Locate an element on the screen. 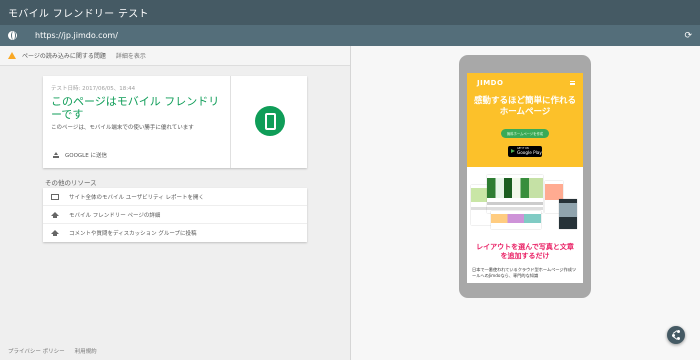 The image size is (700, 360). warning-text: ページの読み込みに関する問題 is located at coordinates (64, 56).